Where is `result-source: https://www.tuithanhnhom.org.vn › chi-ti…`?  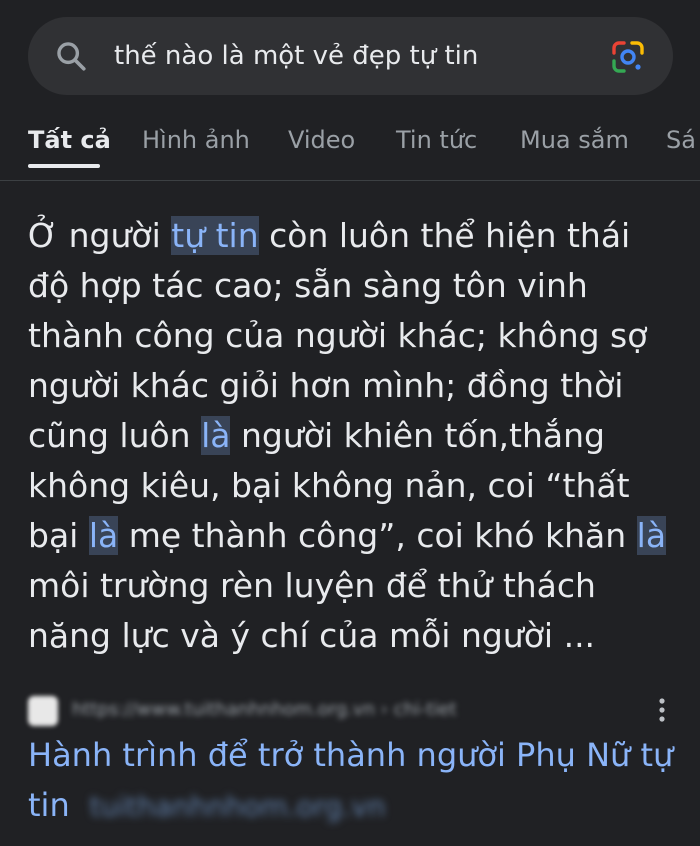
result-source: https://www.tuithanhnhom.org.vn › chi-ti… is located at coordinates (350, 710).